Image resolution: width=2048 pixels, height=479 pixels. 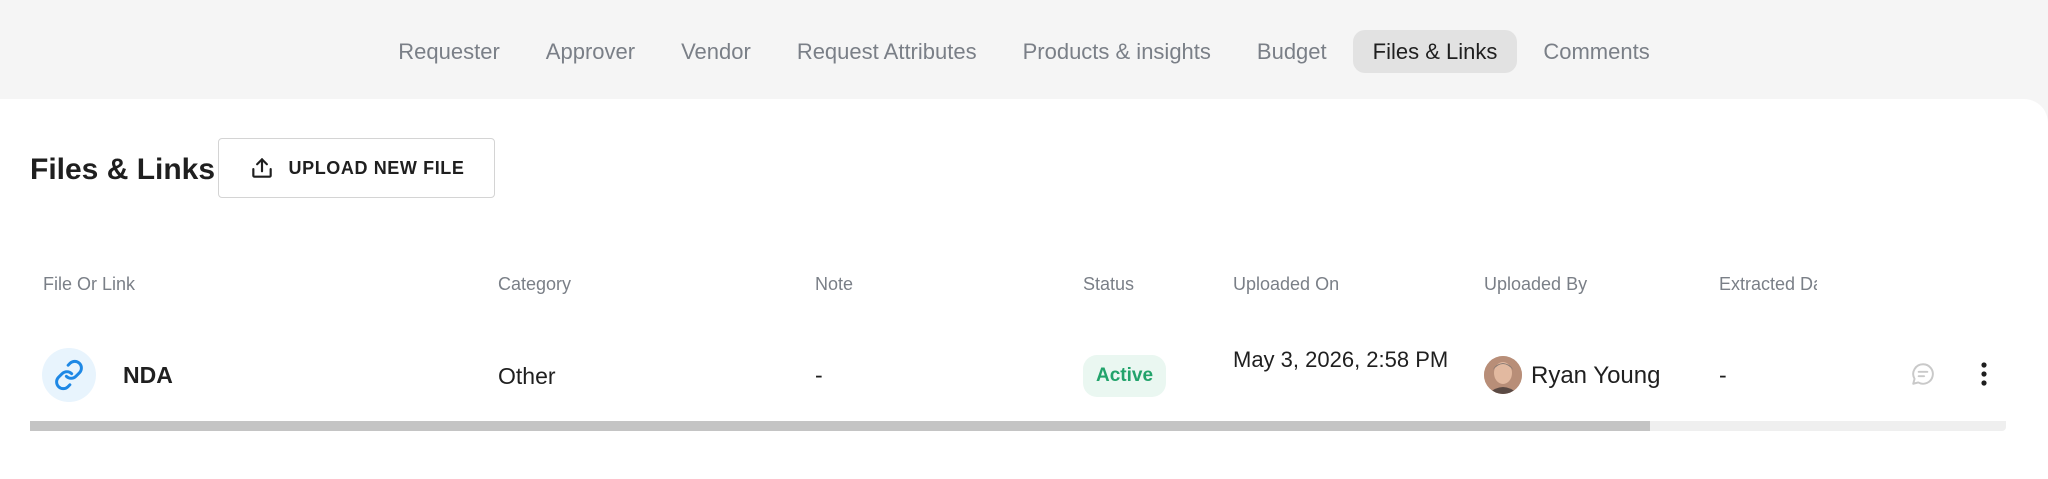 I want to click on scrollbar-thumb, so click(x=840, y=426).